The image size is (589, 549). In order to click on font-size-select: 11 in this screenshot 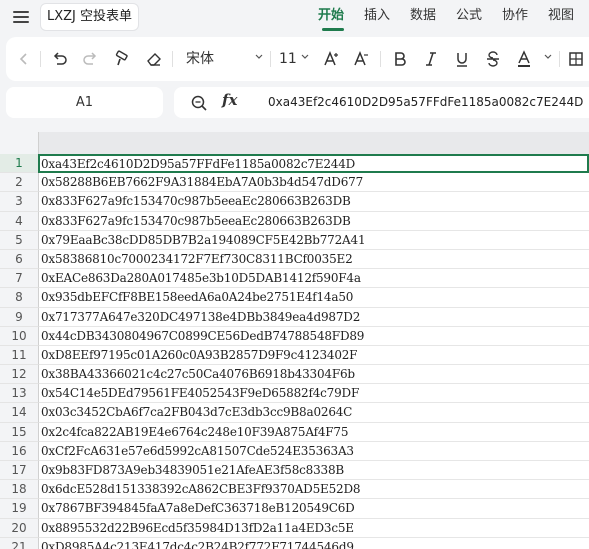, I will do `click(288, 59)`.